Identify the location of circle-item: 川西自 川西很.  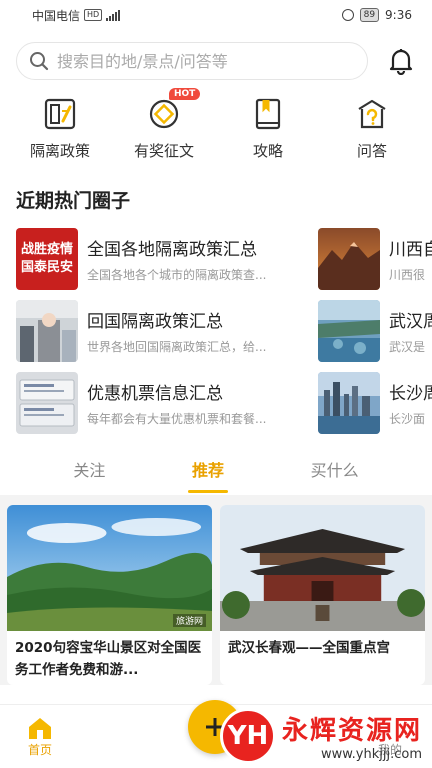
(375, 259).